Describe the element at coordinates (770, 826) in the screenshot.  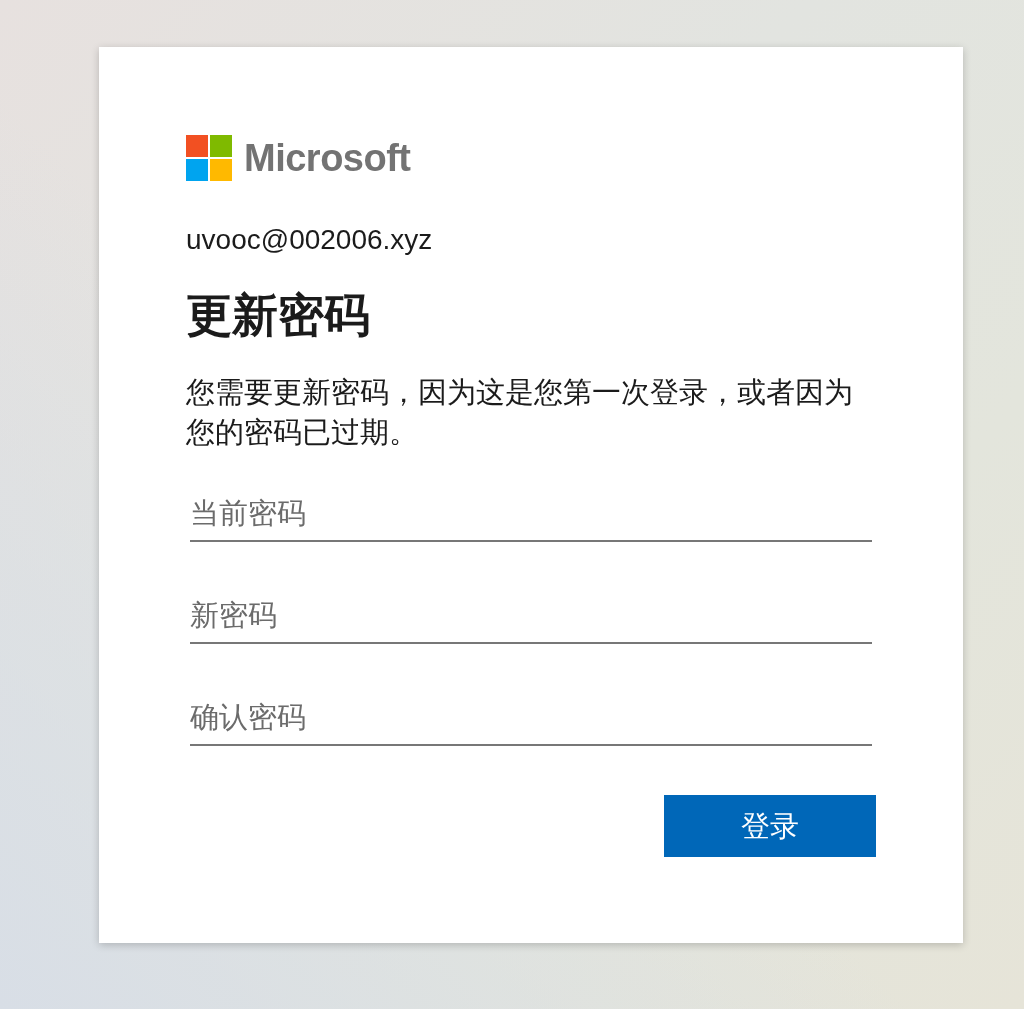
I see `sign-in-button: 登录` at that location.